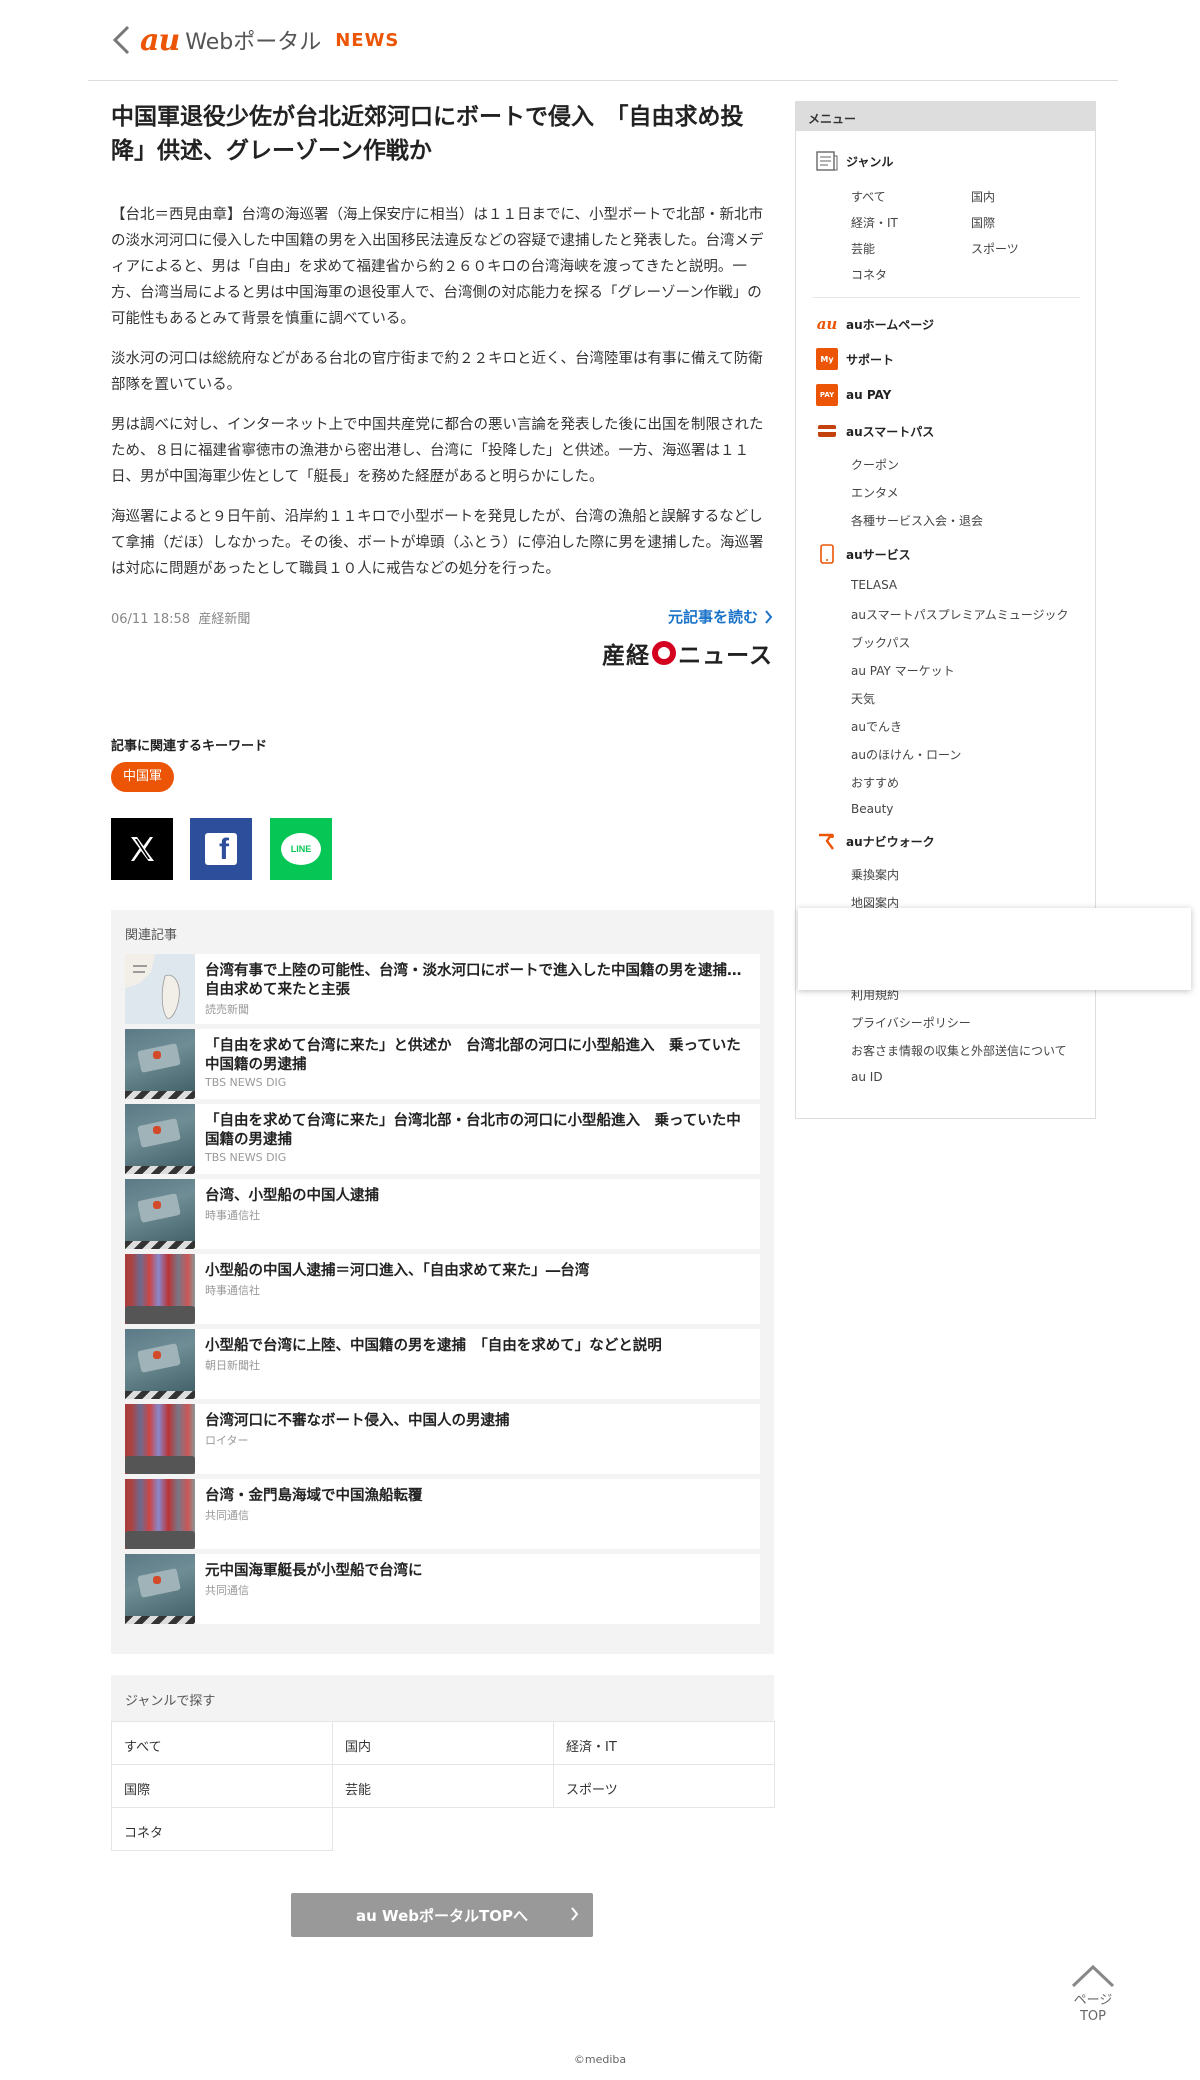 The height and width of the screenshot is (2080, 1200). Describe the element at coordinates (863, 698) in the screenshot. I see `sidebar-service-weather: 天気` at that location.